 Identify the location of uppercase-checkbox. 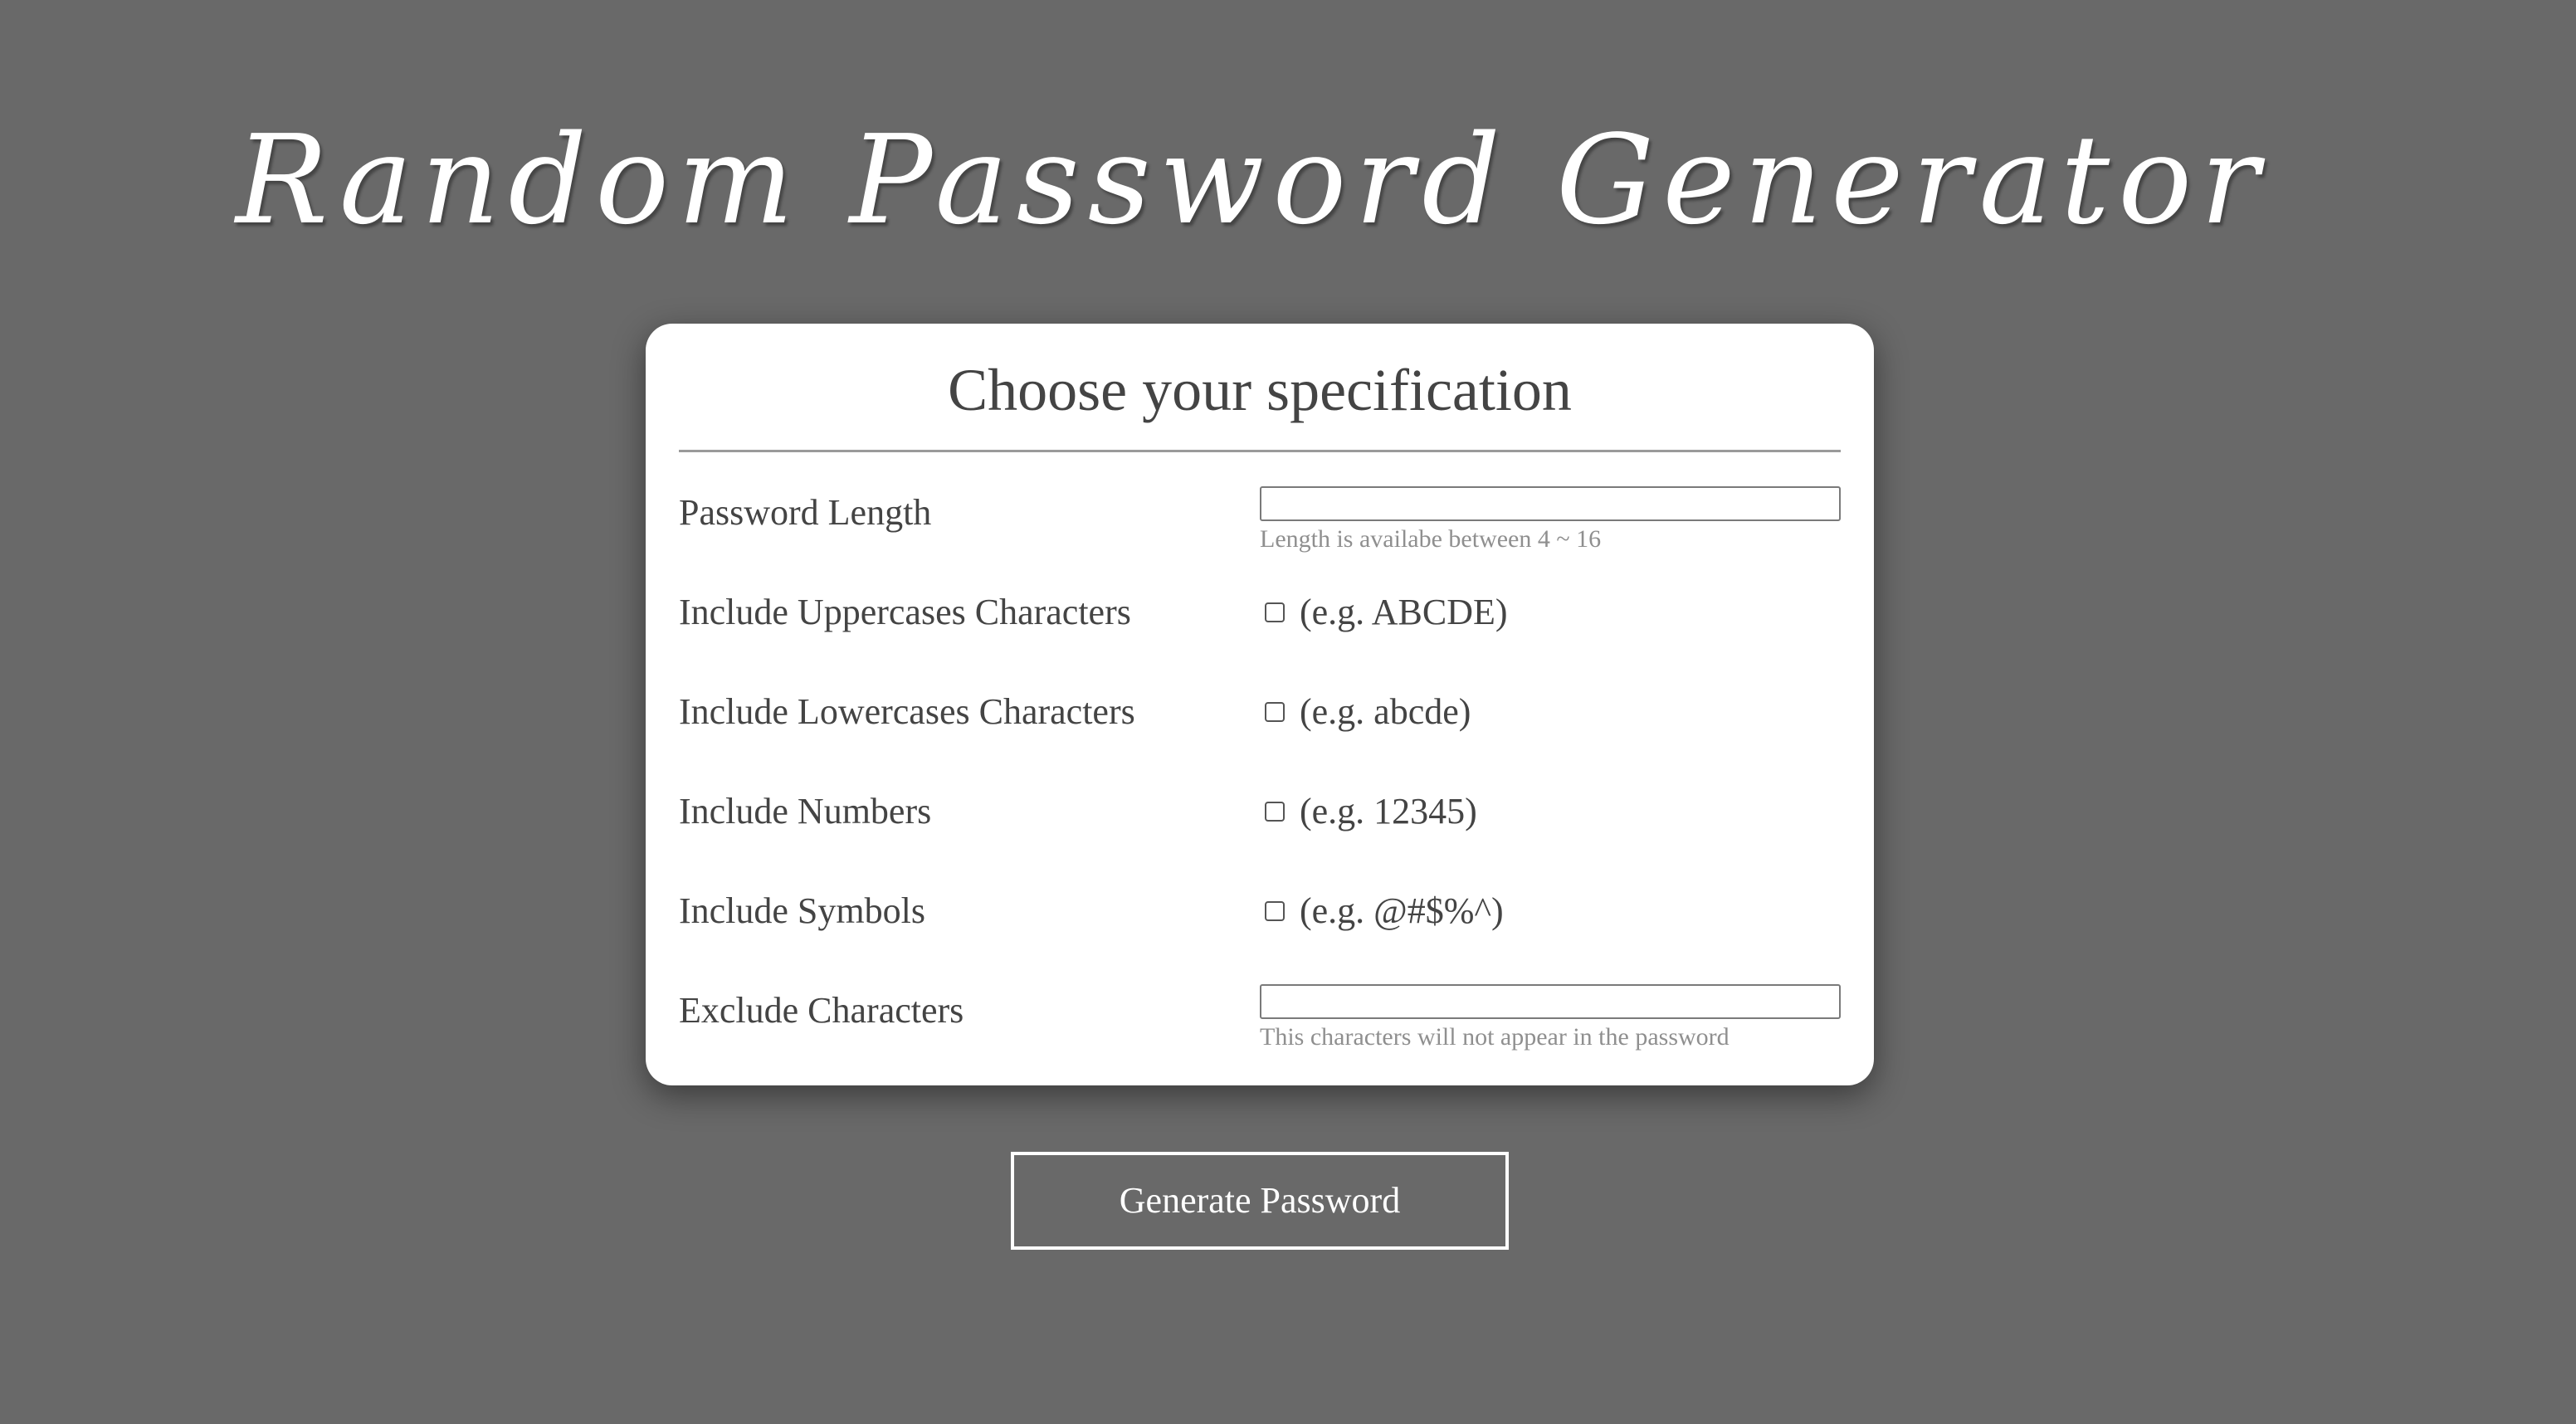
(1275, 612).